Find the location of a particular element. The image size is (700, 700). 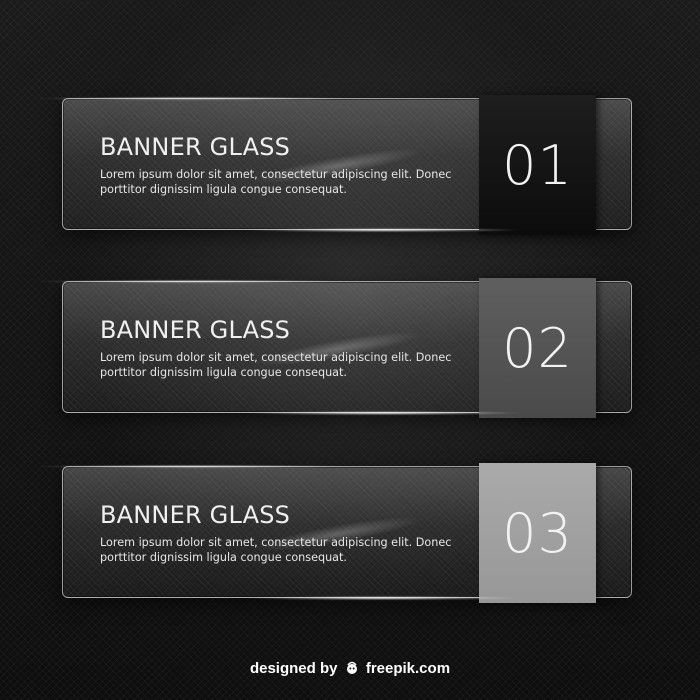

number-tab-1: 01 is located at coordinates (537, 165).